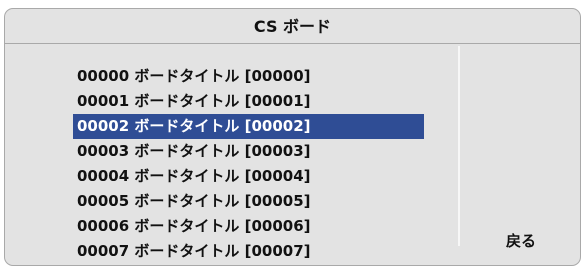 This screenshot has height=269, width=587. What do you see at coordinates (248, 151) in the screenshot?
I see `board-list-item: 00003 ボードタイトル [00003]` at bounding box center [248, 151].